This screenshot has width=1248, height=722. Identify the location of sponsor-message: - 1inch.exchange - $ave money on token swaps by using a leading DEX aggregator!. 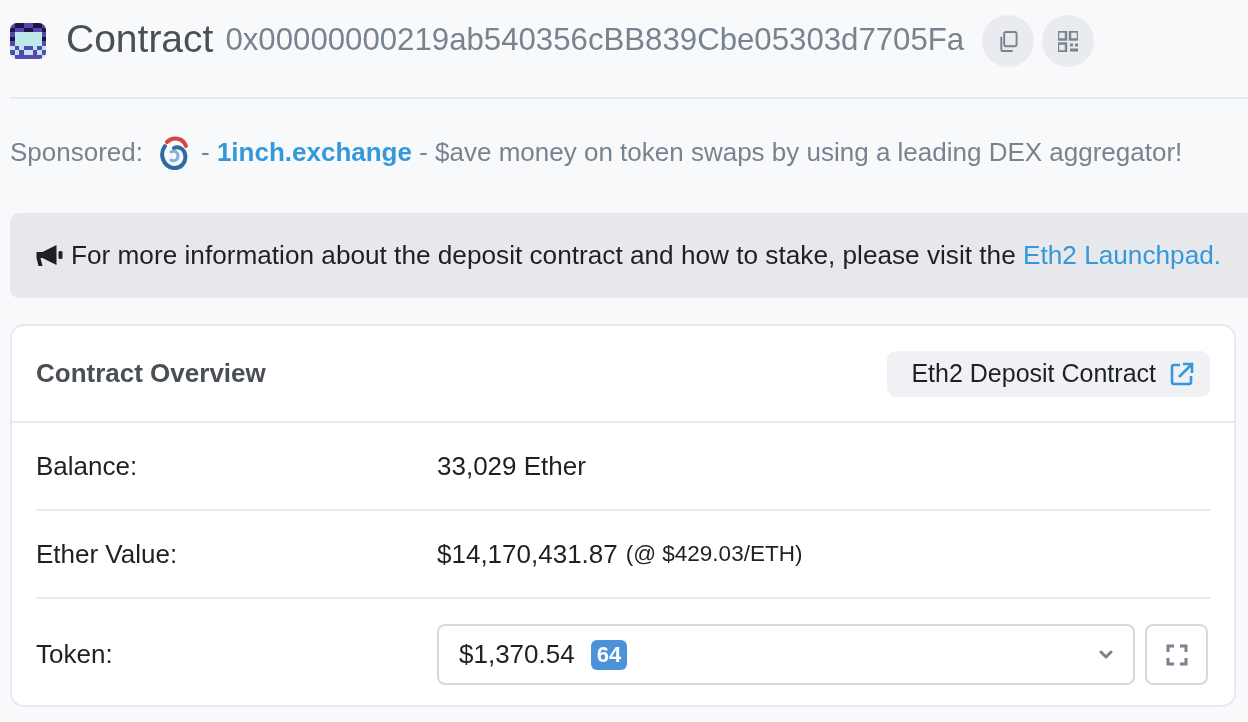
(692, 152).